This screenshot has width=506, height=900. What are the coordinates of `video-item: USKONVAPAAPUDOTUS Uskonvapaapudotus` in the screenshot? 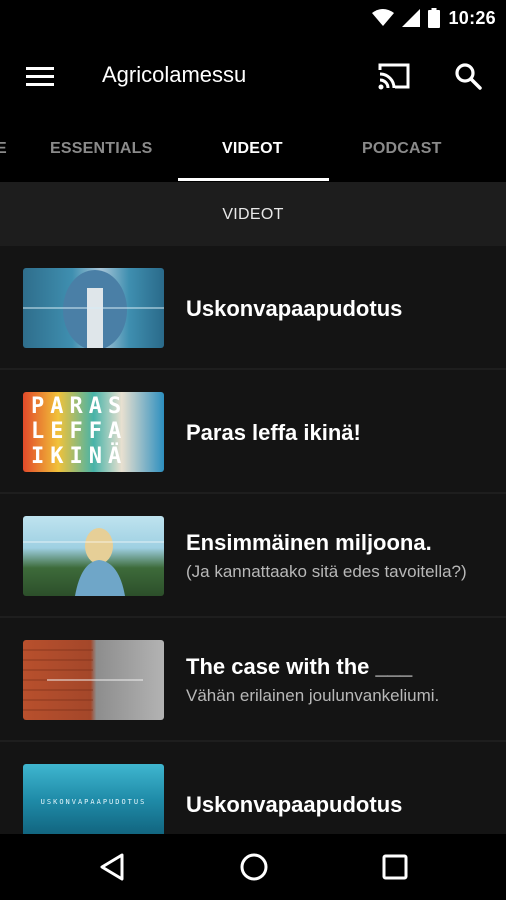 It's located at (253, 788).